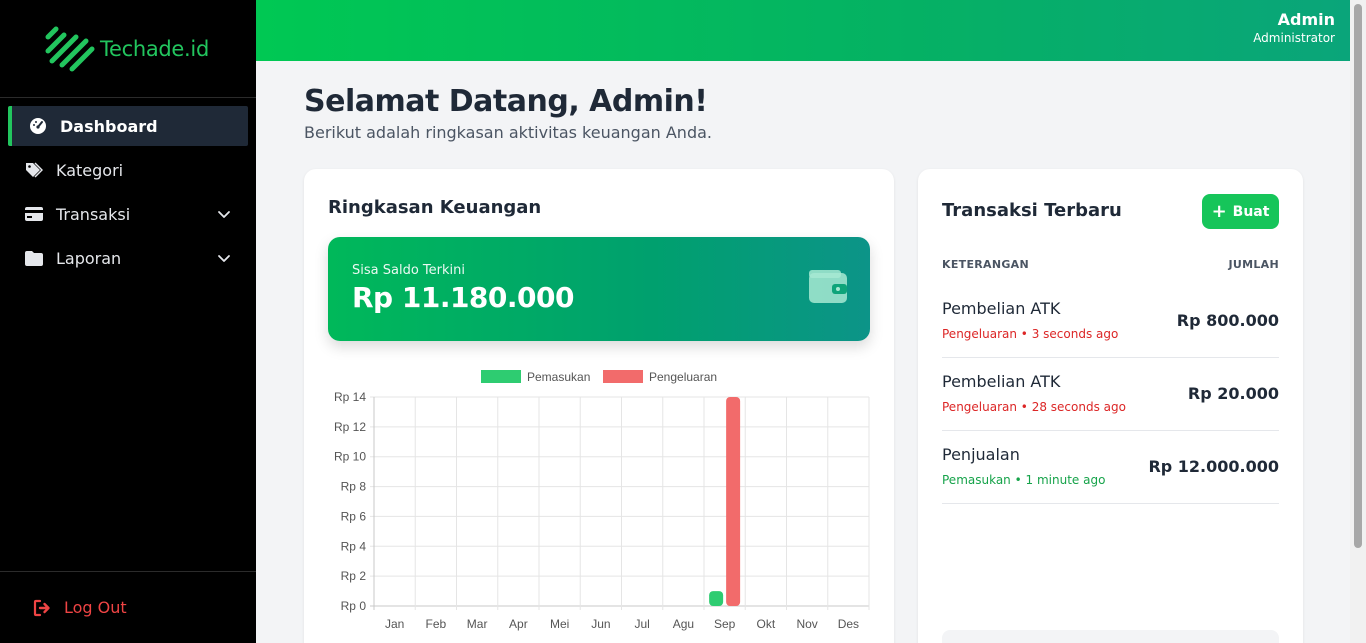 The height and width of the screenshot is (643, 1366). I want to click on y-tick-label: Rp 10, so click(350, 457).